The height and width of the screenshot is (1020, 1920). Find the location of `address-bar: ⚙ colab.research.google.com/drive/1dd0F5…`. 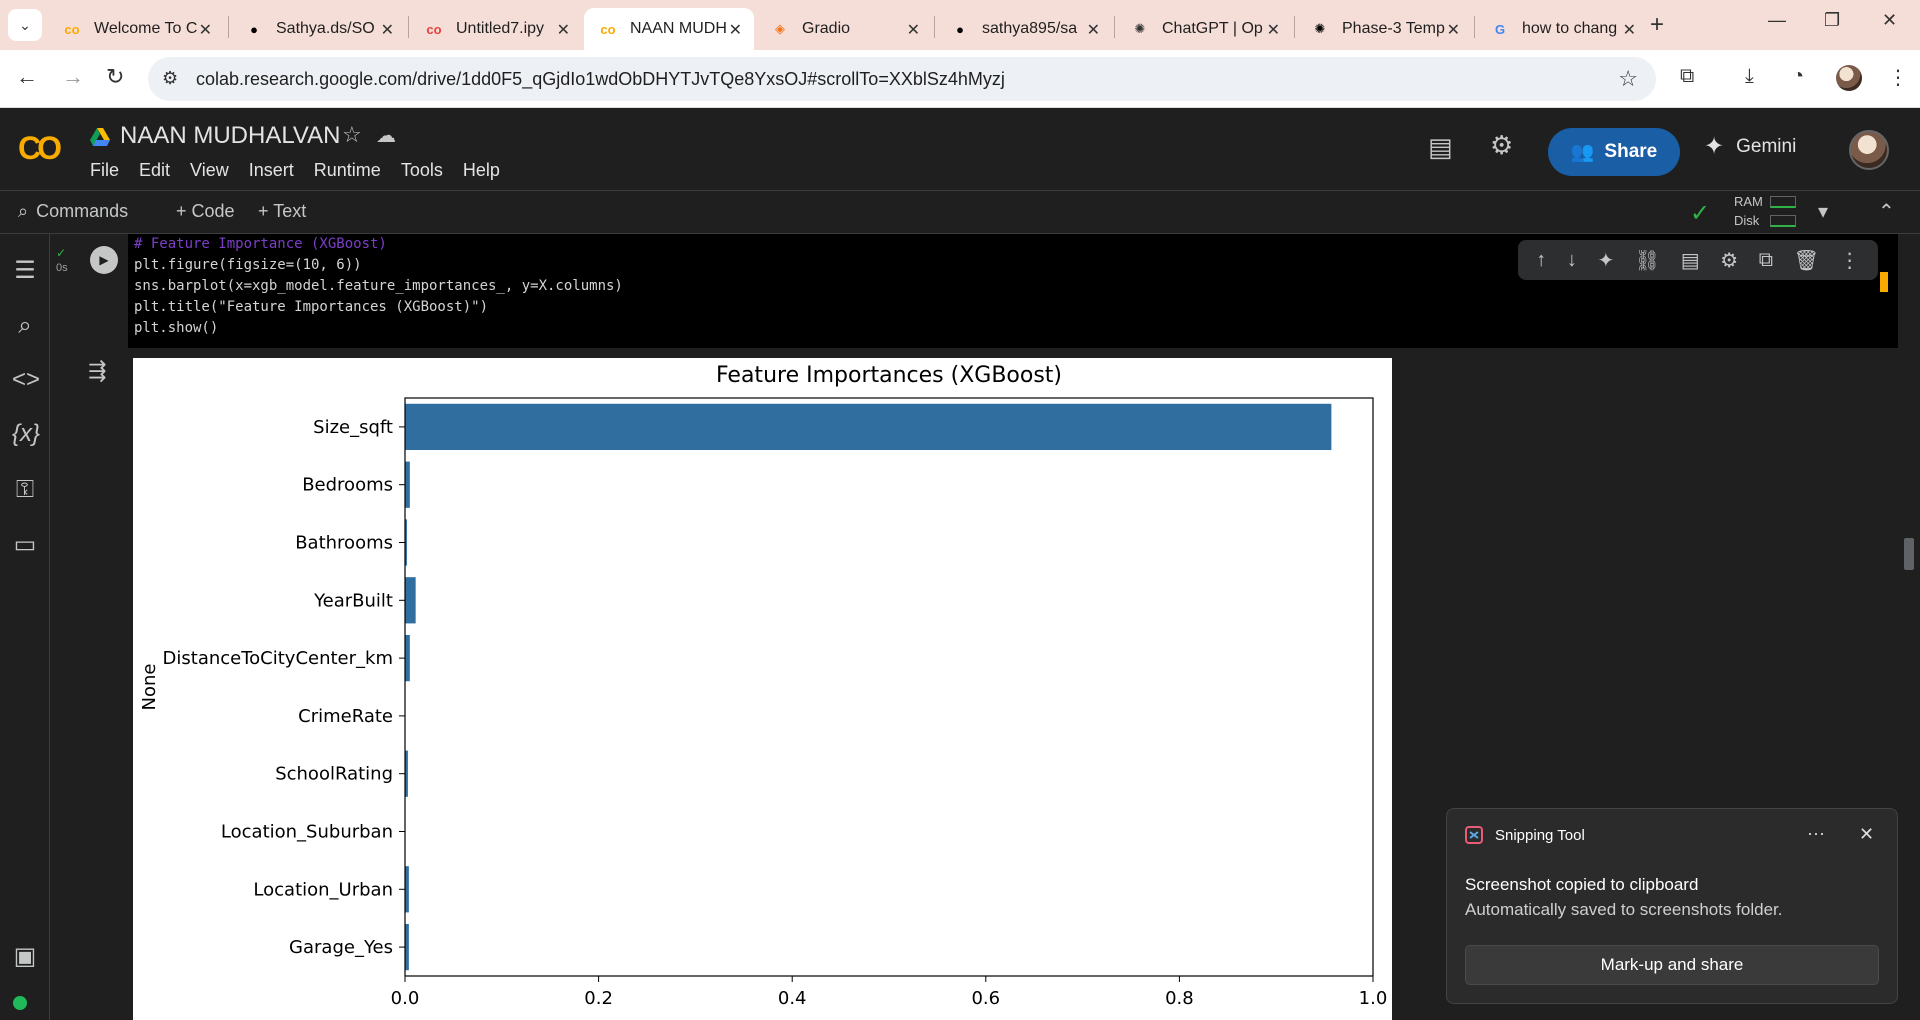

address-bar: ⚙ colab.research.google.com/drive/1dd0F5… is located at coordinates (902, 79).